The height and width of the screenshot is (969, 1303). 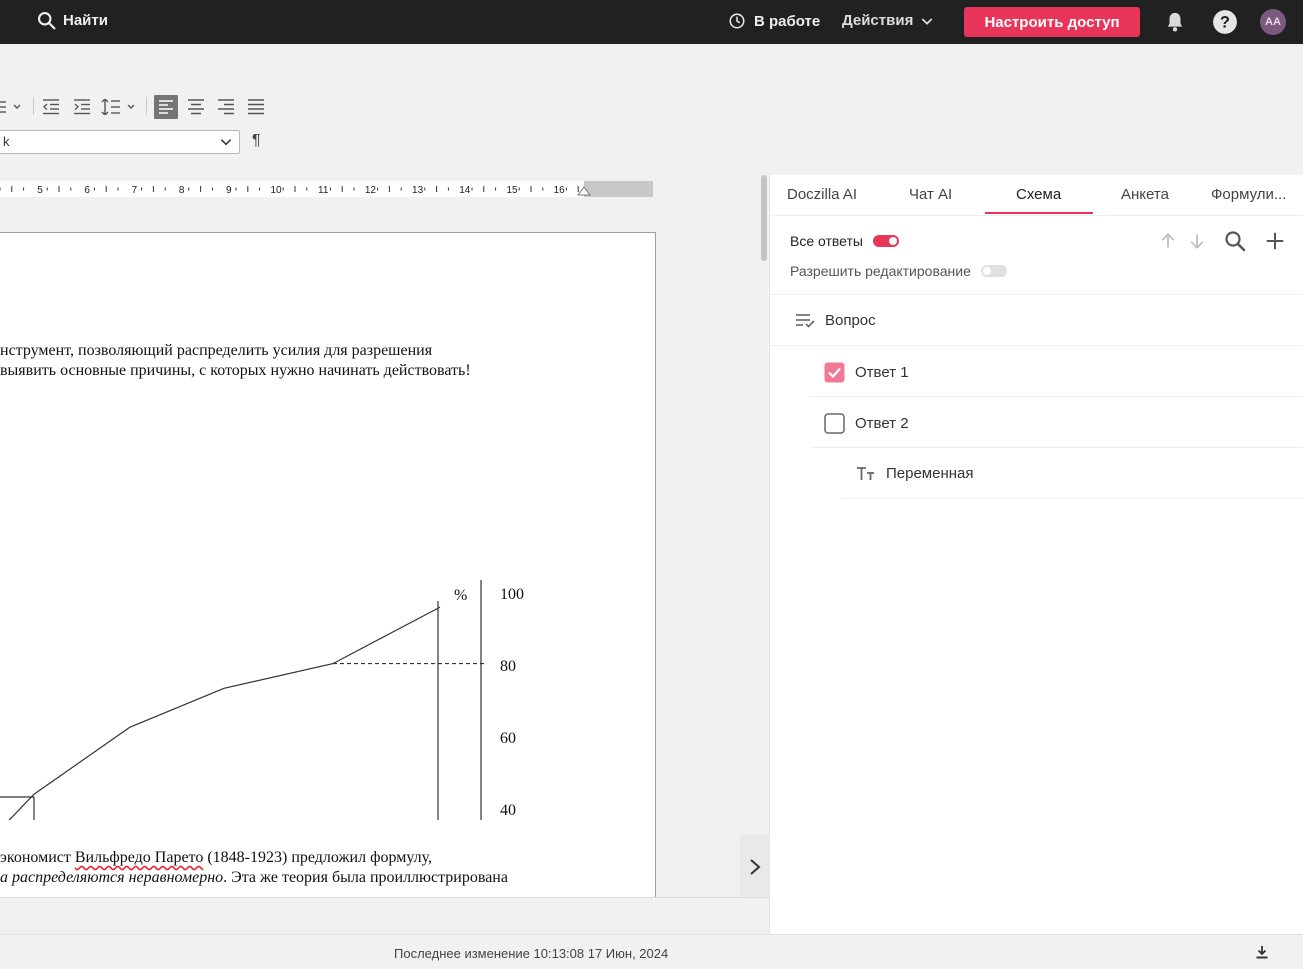 What do you see at coordinates (618, 189) in the screenshot?
I see `ruler-margin` at bounding box center [618, 189].